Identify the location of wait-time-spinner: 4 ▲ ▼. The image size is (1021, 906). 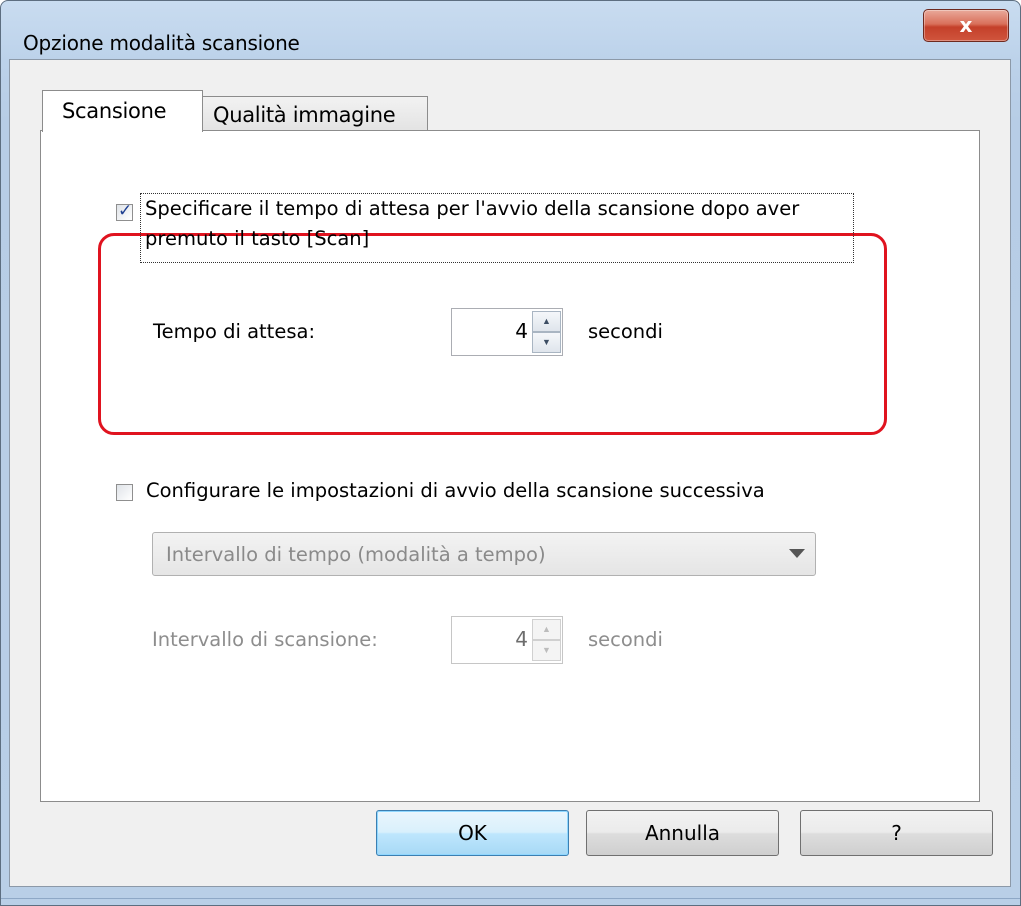
(507, 332).